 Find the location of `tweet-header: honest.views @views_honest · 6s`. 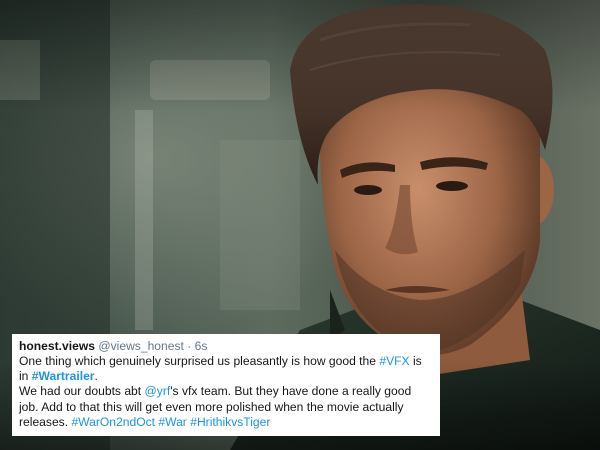

tweet-header: honest.views @views_honest · 6s is located at coordinates (225, 346).